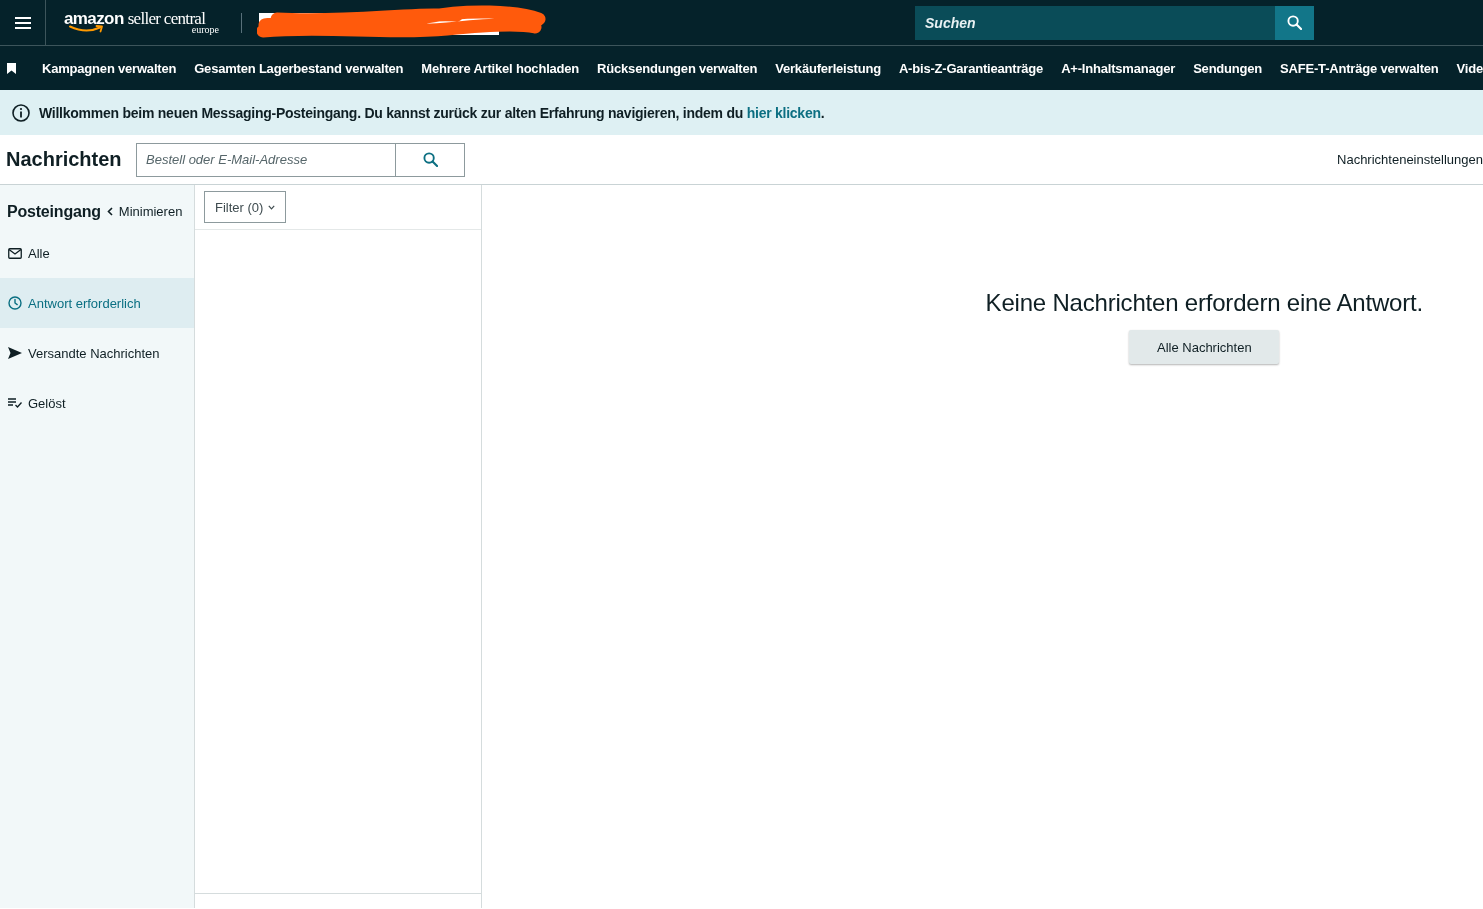  I want to click on chevron-down-icon, so click(272, 207).